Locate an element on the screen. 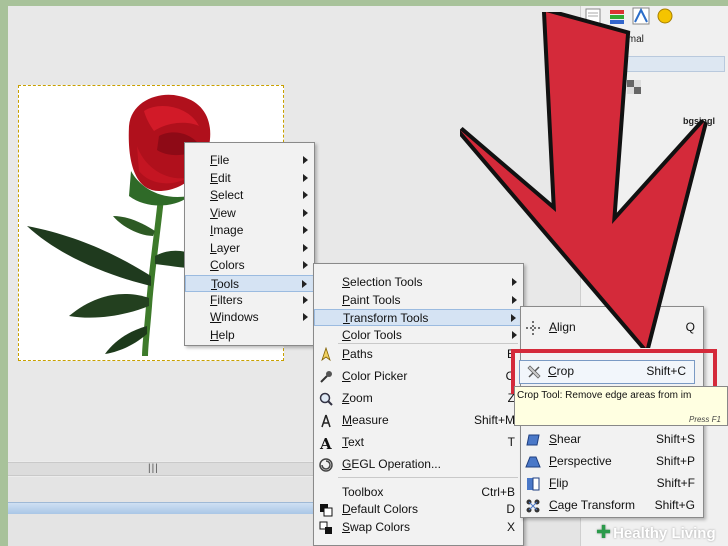 The image size is (728, 546). default-colors-tool-icon is located at coordinates (326, 510).